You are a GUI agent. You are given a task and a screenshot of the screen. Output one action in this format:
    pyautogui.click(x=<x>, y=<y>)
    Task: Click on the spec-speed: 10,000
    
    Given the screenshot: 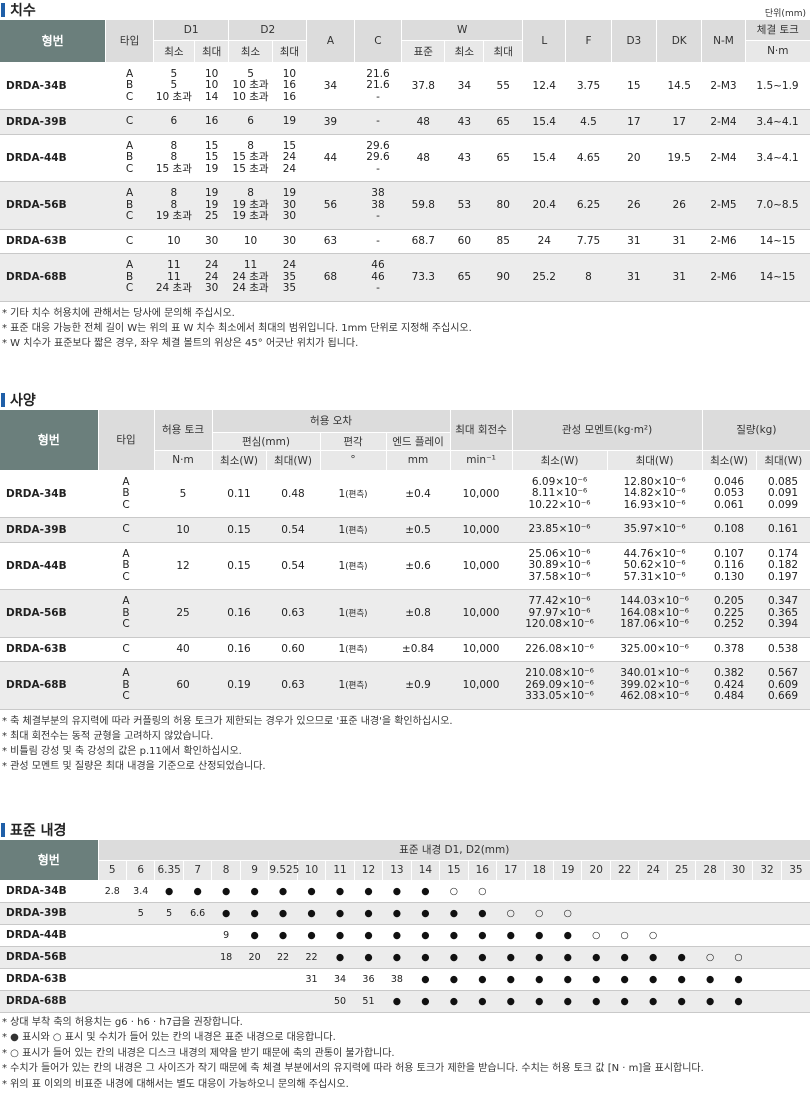 What is the action you would take?
    pyautogui.click(x=481, y=566)
    